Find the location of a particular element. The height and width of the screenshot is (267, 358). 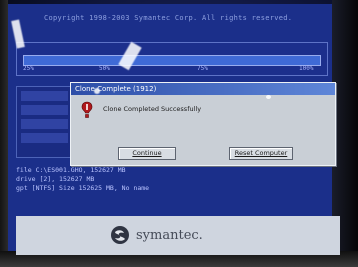

log-line-source: file C:\ES001.GHO, 152627 MB is located at coordinates (71, 170).